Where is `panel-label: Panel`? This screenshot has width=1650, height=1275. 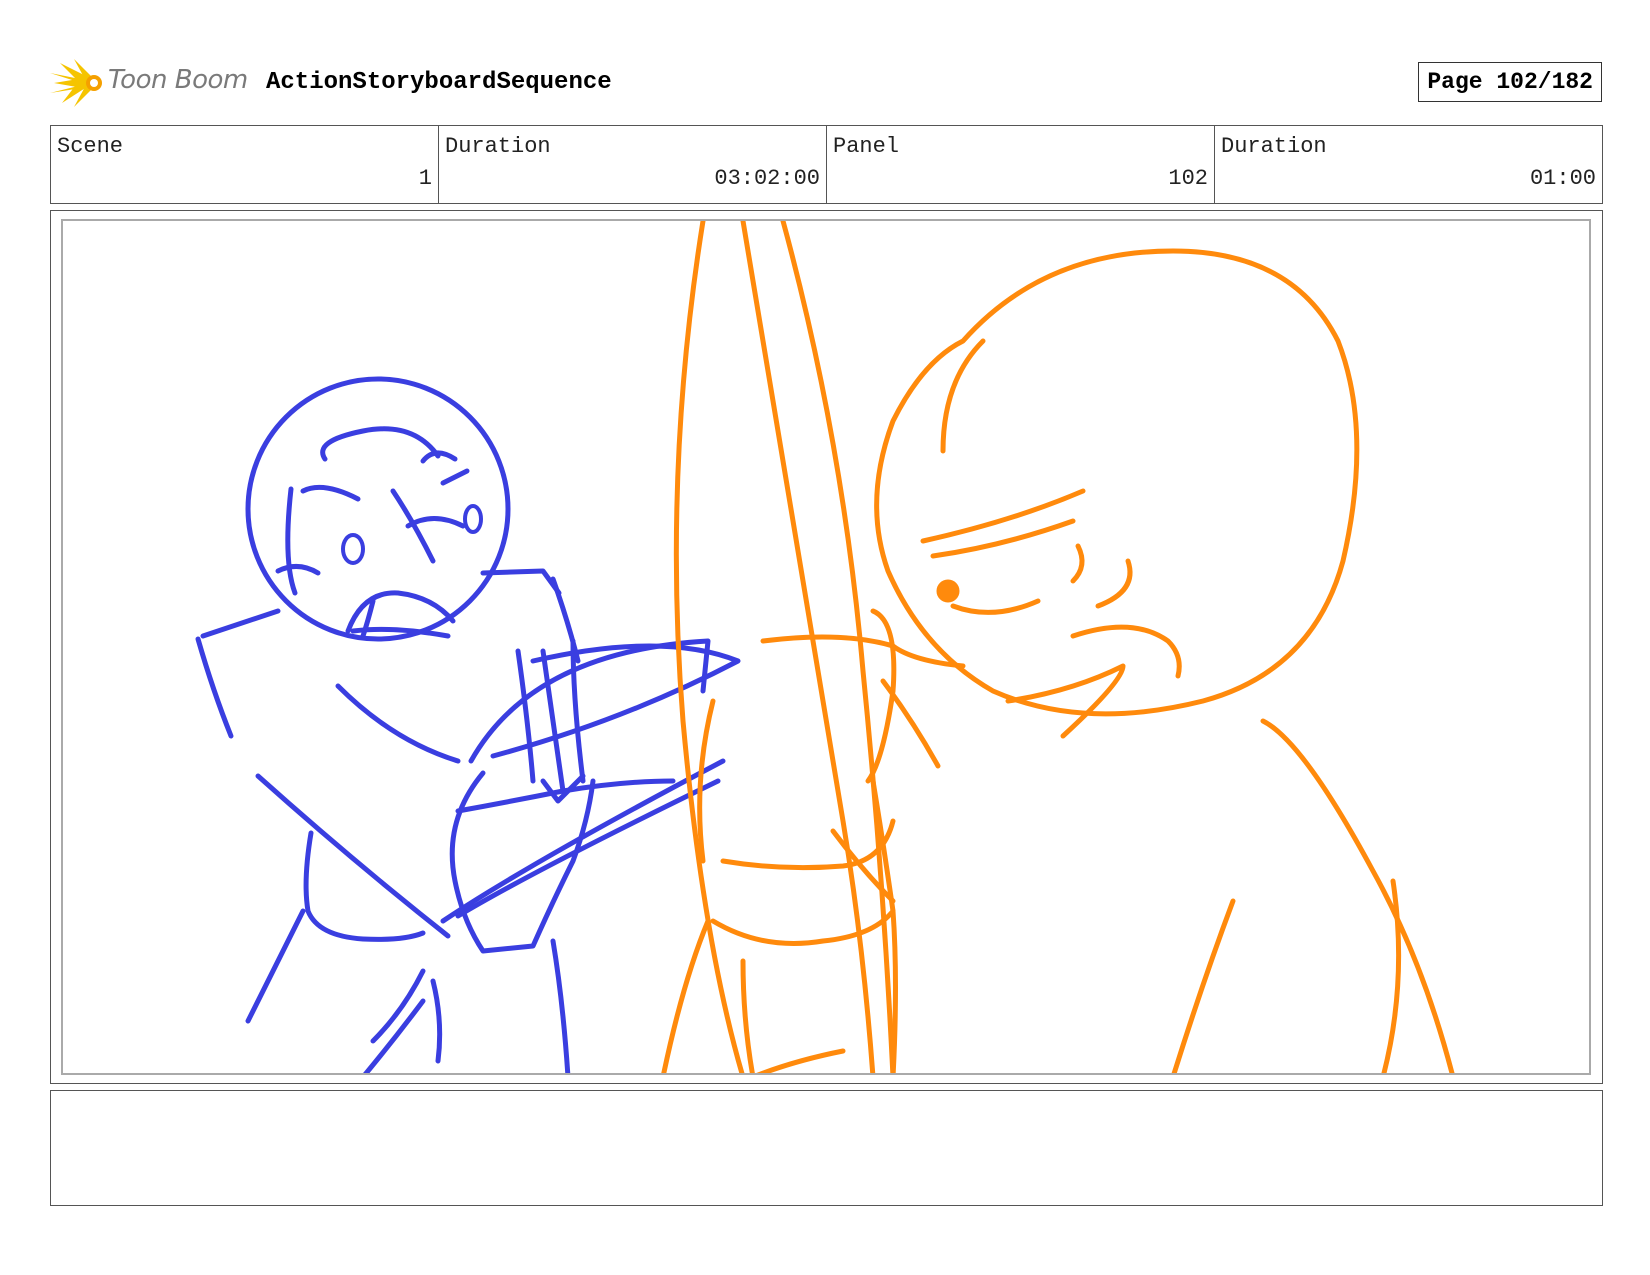 panel-label: Panel is located at coordinates (866, 146).